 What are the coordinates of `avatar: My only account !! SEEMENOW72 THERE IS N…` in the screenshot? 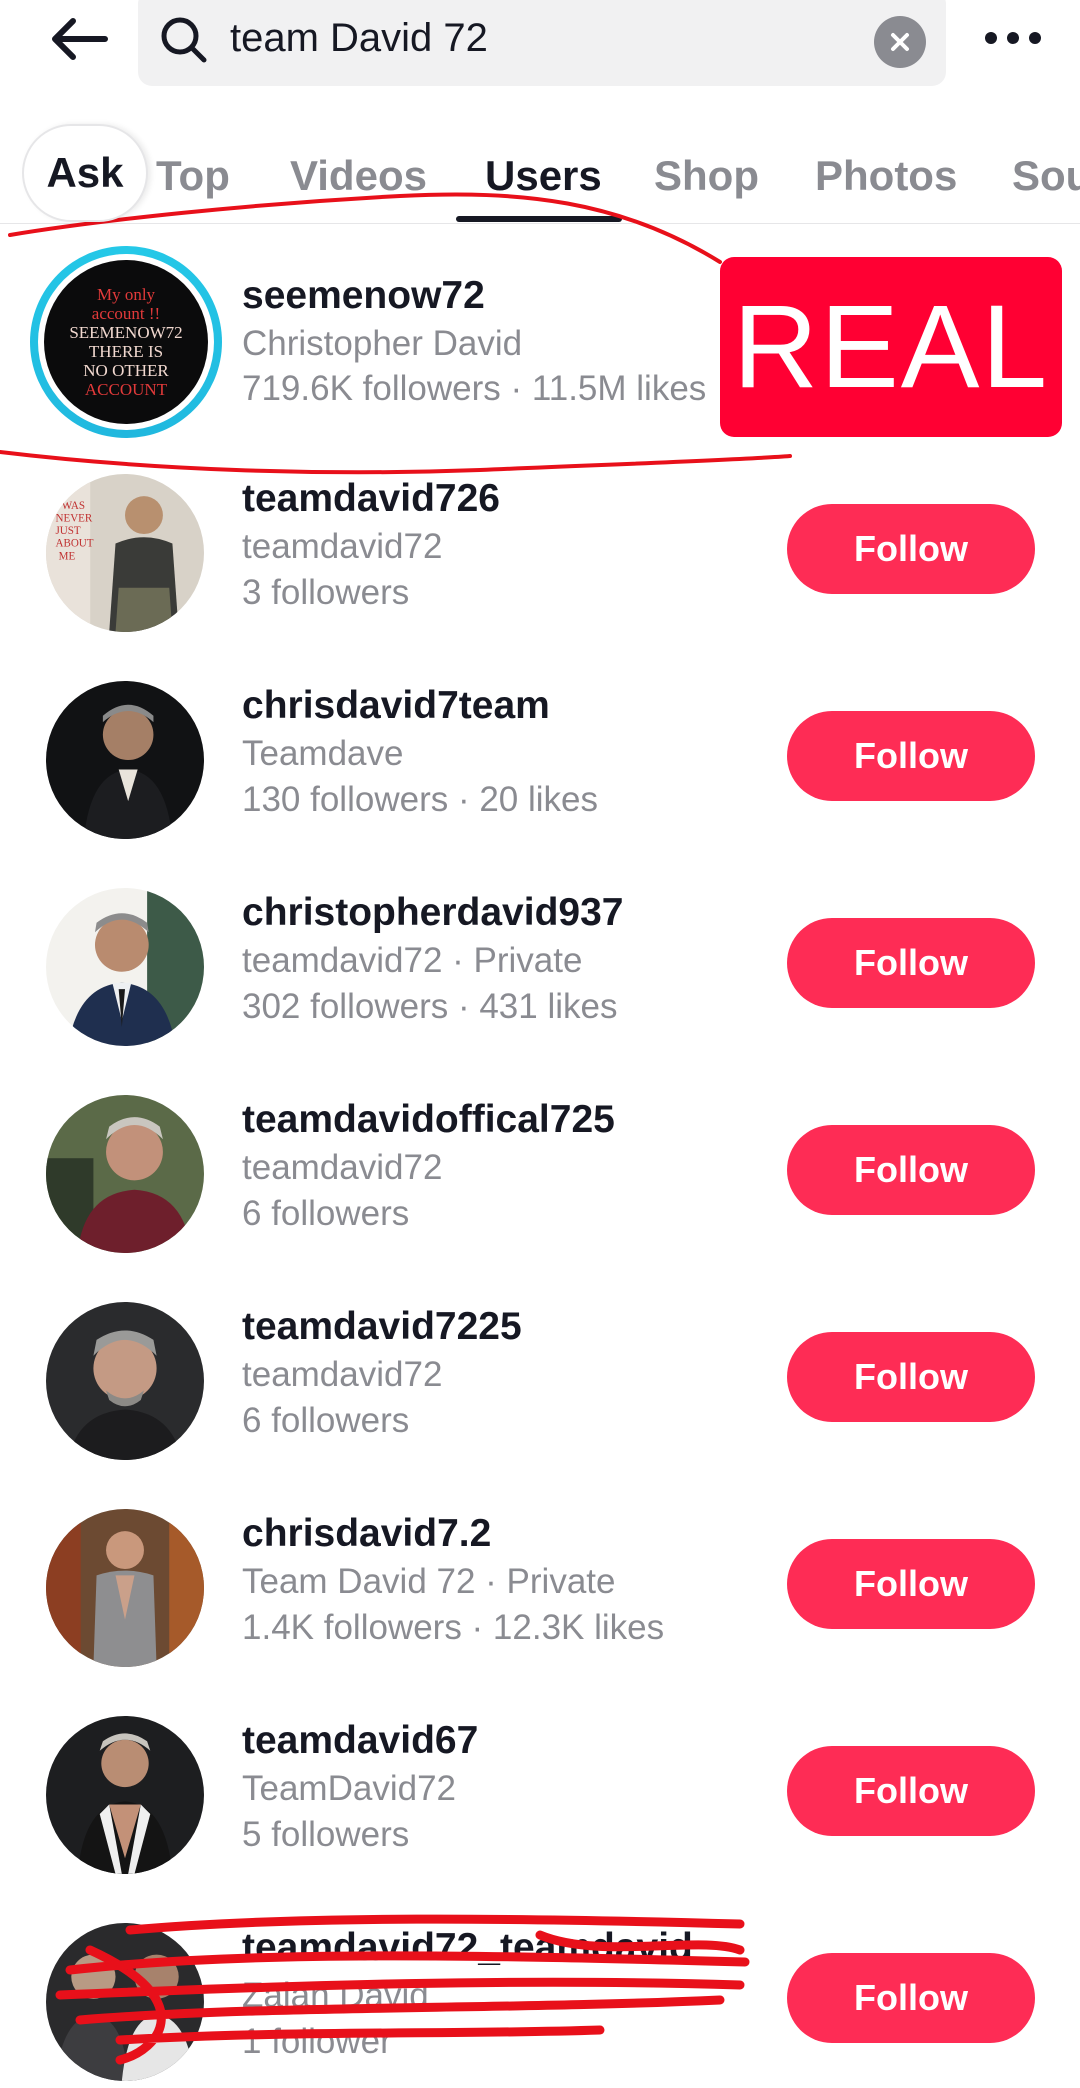 It's located at (126, 342).